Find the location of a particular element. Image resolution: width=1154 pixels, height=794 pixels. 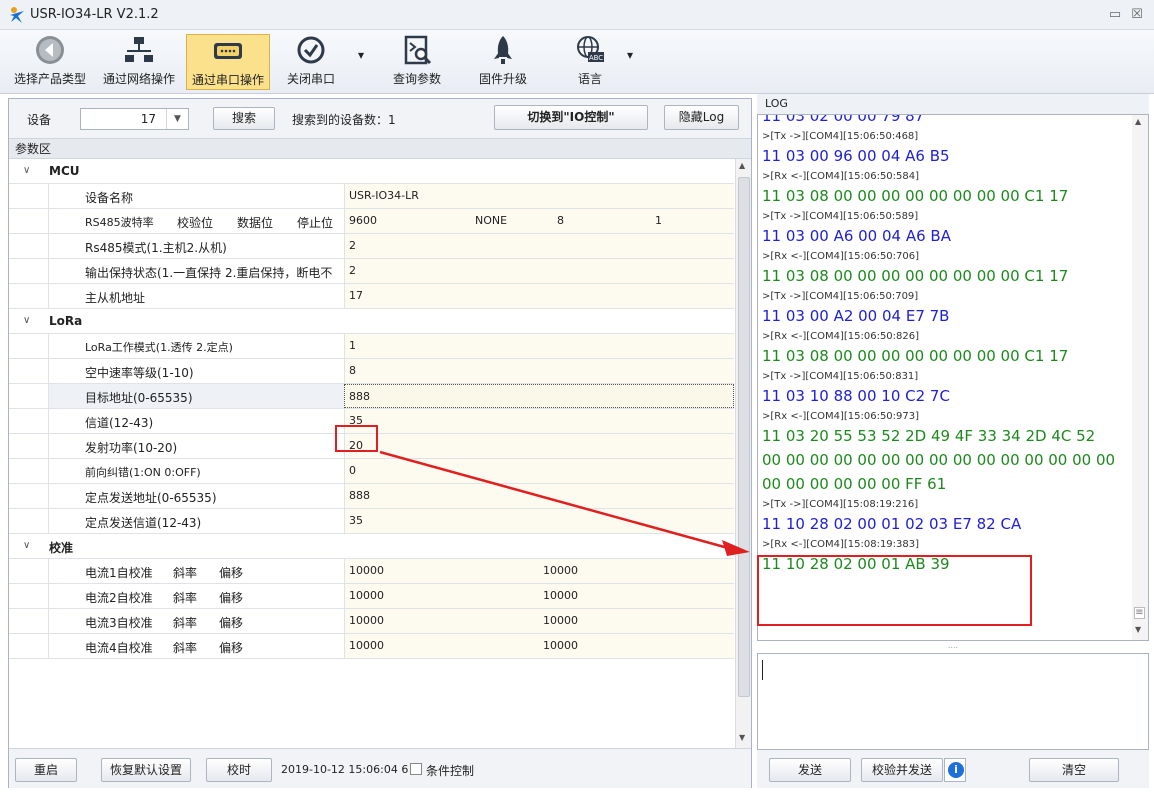

minimize-icon: ▭ is located at coordinates (1115, 15).